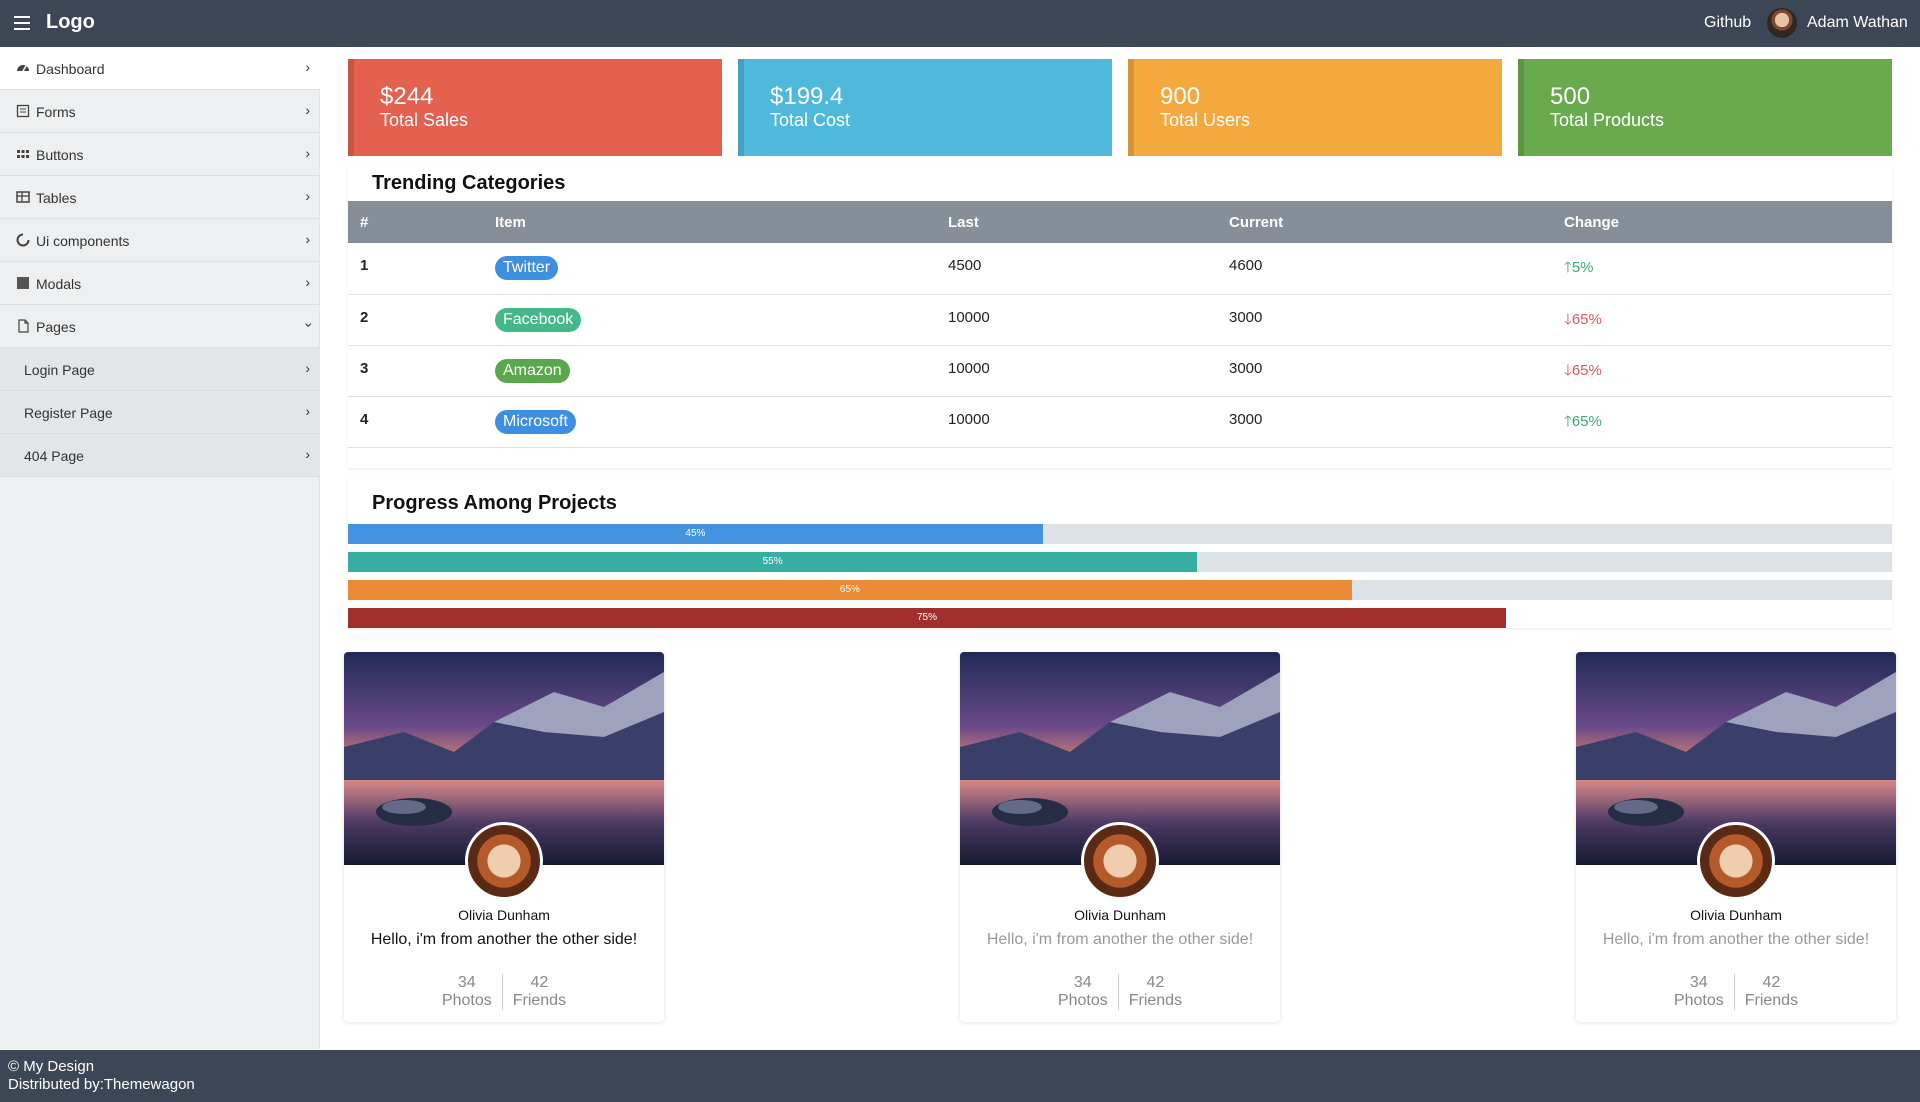 Image resolution: width=1920 pixels, height=1102 pixels. Describe the element at coordinates (1579, 267) in the screenshot. I see `change-value: 🡑5%` at that location.